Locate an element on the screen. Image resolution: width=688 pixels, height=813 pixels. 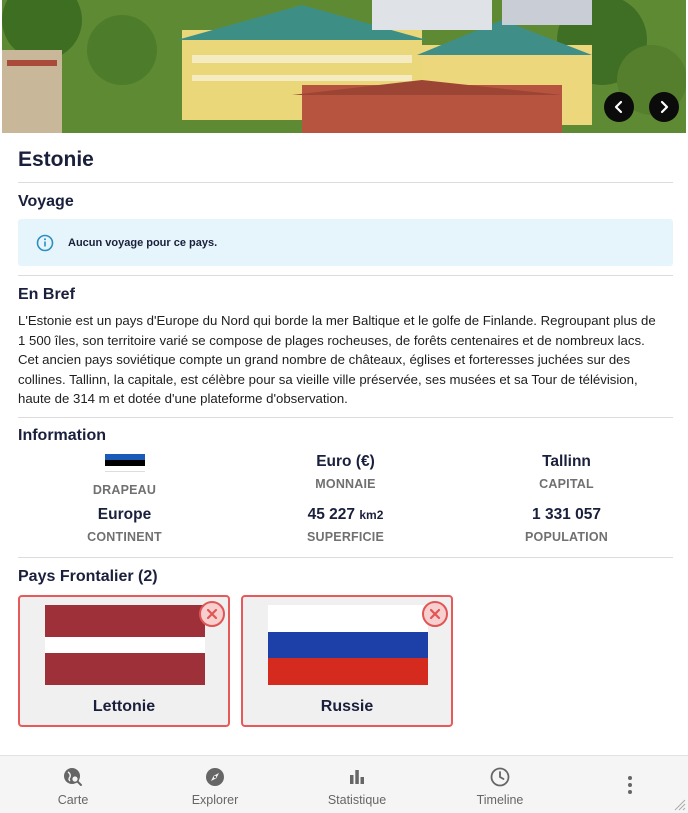
nav-item-carte: Carte is located at coordinates (73, 786).